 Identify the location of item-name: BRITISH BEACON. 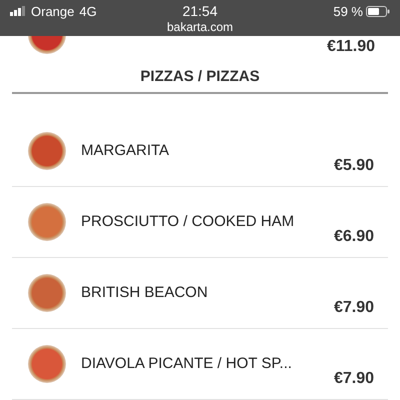
(144, 292).